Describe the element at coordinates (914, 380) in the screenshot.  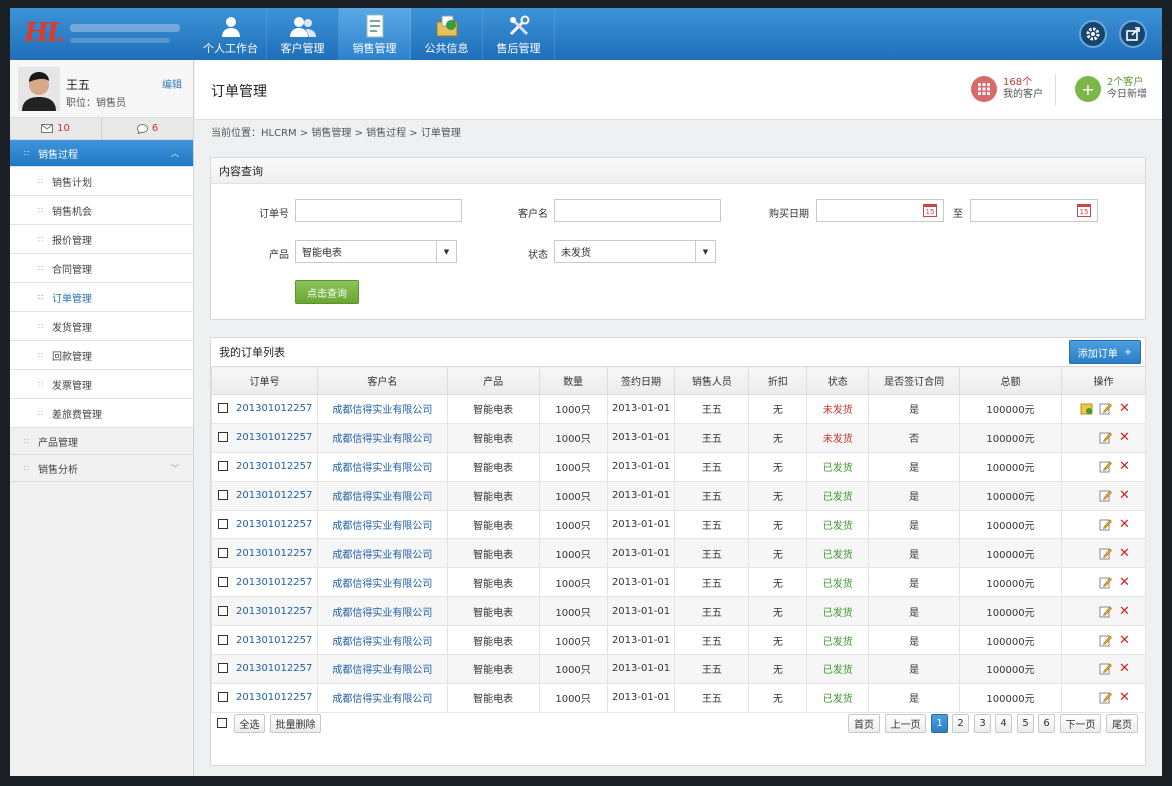
I see `column-header: 是否签订合同` at that location.